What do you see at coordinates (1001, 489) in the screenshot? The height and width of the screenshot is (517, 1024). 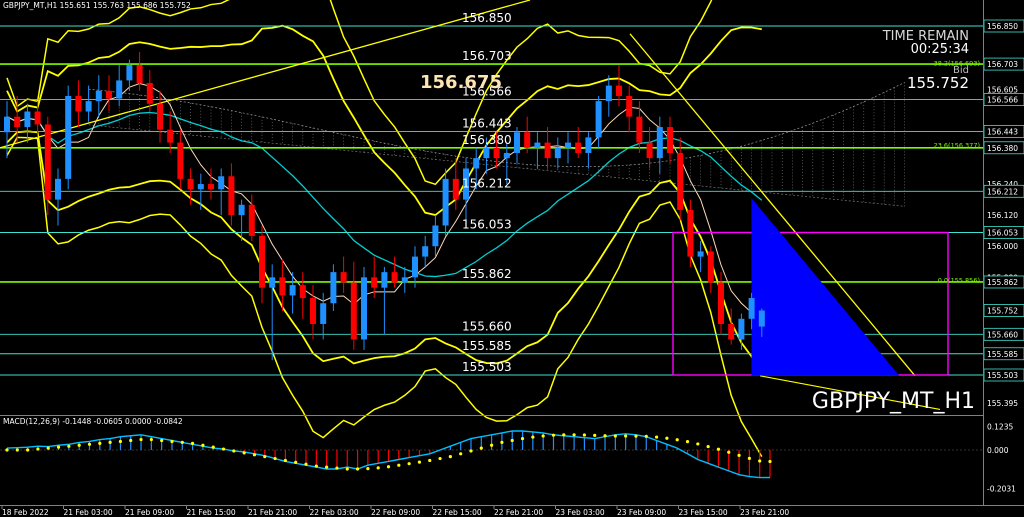 I see `macd-tick-label: -0.2031` at bounding box center [1001, 489].